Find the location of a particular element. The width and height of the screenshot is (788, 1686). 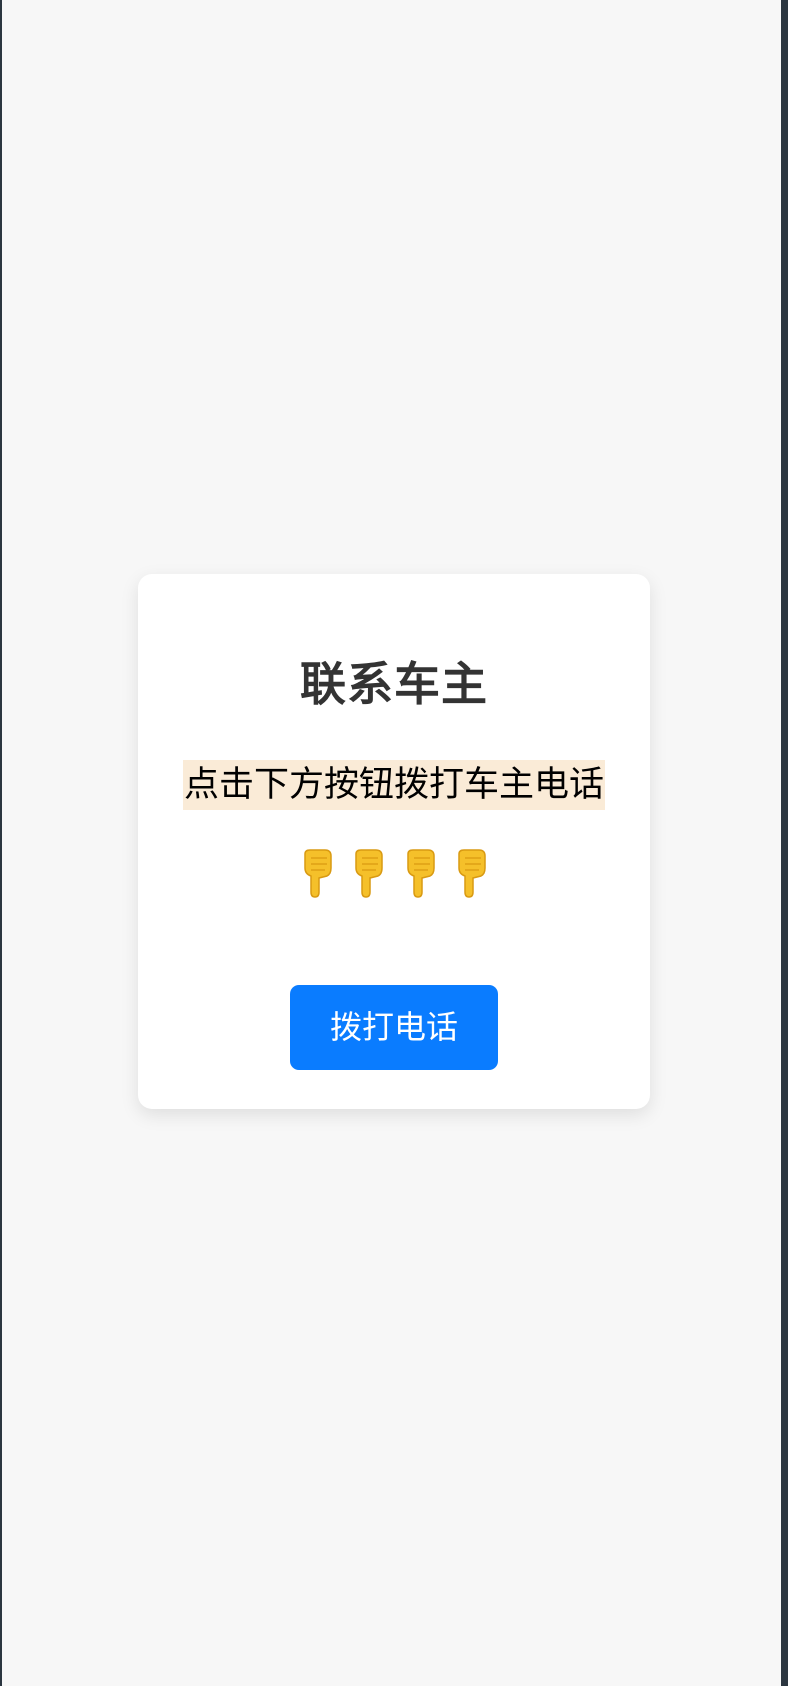

call-owner-button: 拨打电话 is located at coordinates (394, 1027).